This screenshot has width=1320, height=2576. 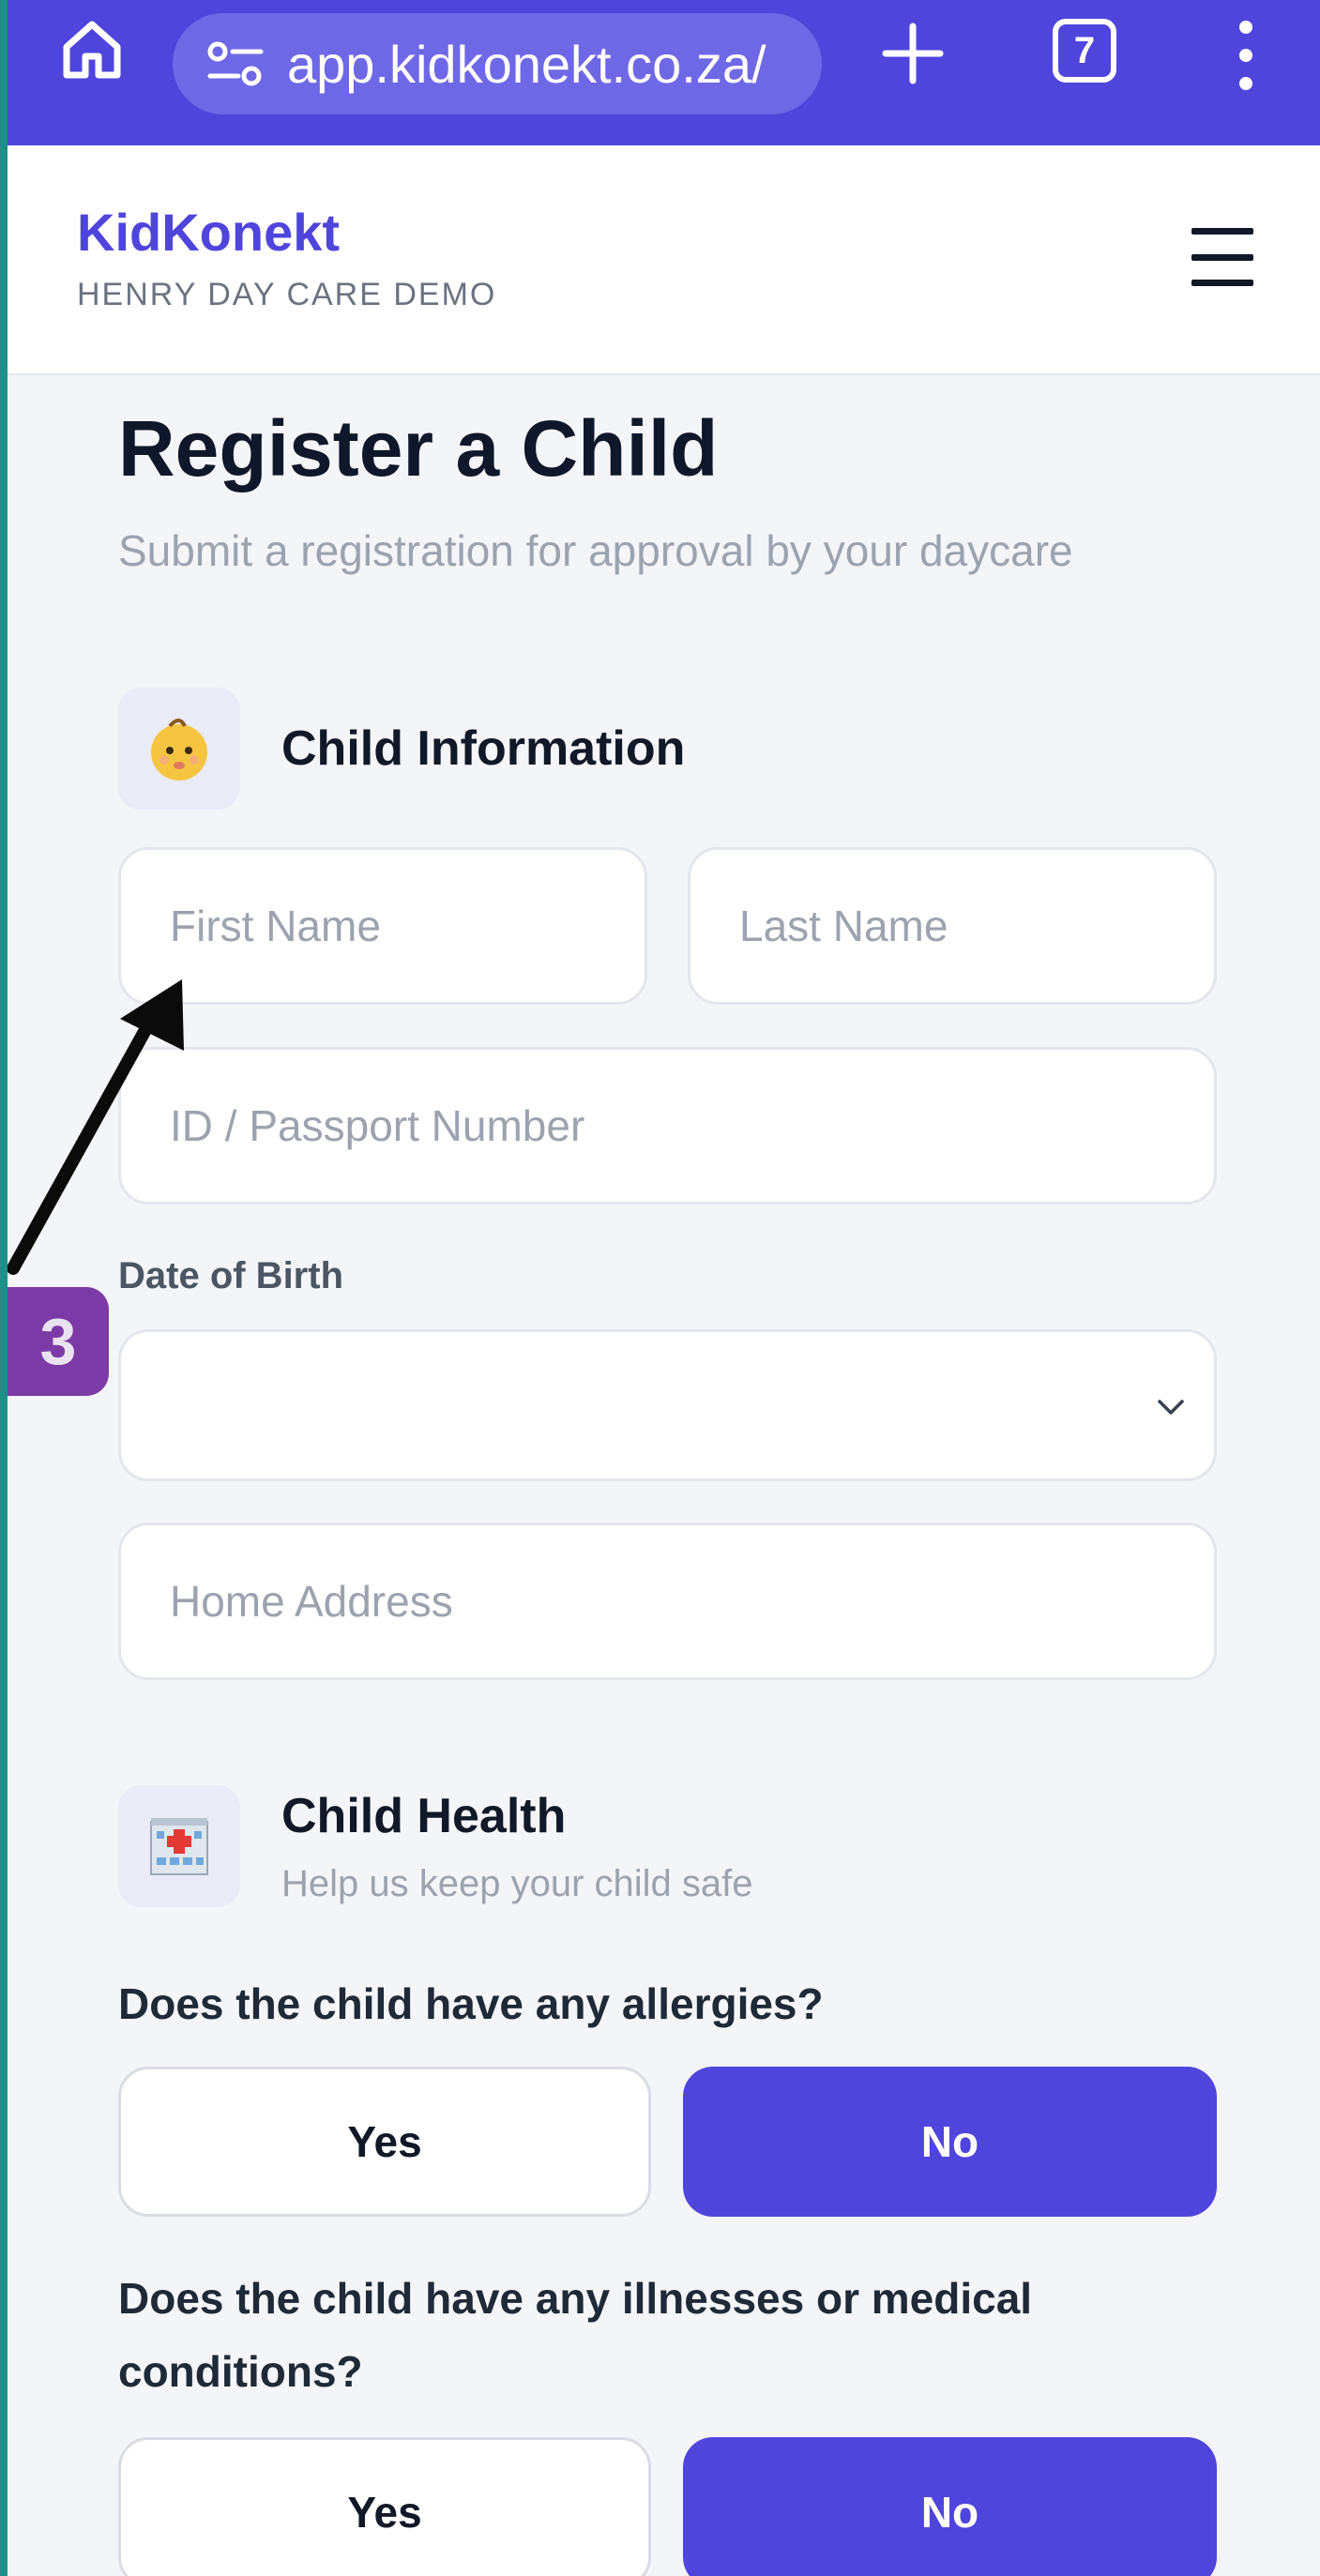 What do you see at coordinates (384, 2506) in the screenshot?
I see `illness-yes-button: Yes` at bounding box center [384, 2506].